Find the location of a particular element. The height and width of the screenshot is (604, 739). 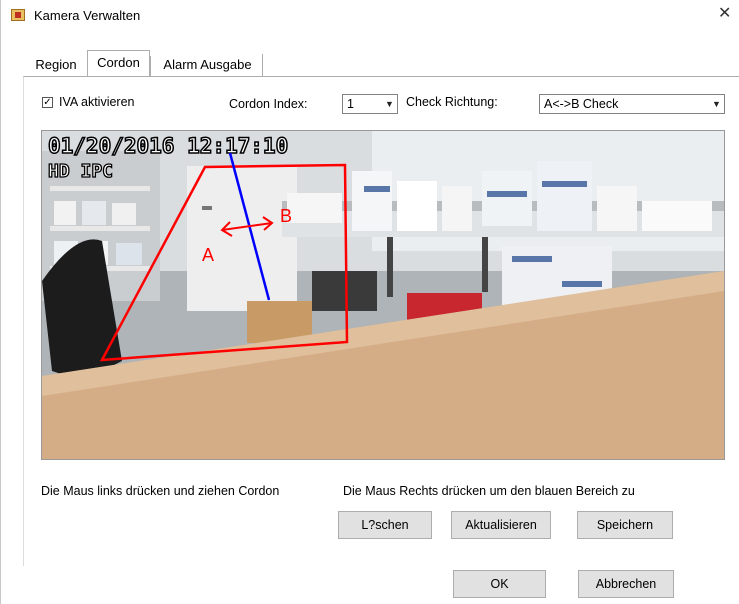

delete-button: L?schen is located at coordinates (385, 525).